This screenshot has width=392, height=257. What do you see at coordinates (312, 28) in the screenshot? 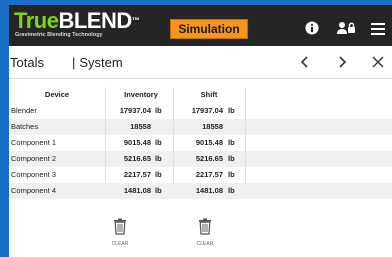
I see `info-icon` at bounding box center [312, 28].